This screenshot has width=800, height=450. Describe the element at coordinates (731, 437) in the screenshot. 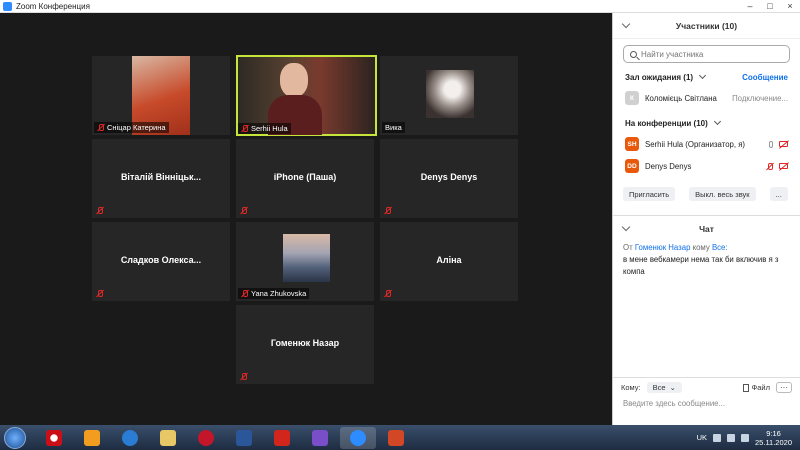

I see `network-icon` at that location.